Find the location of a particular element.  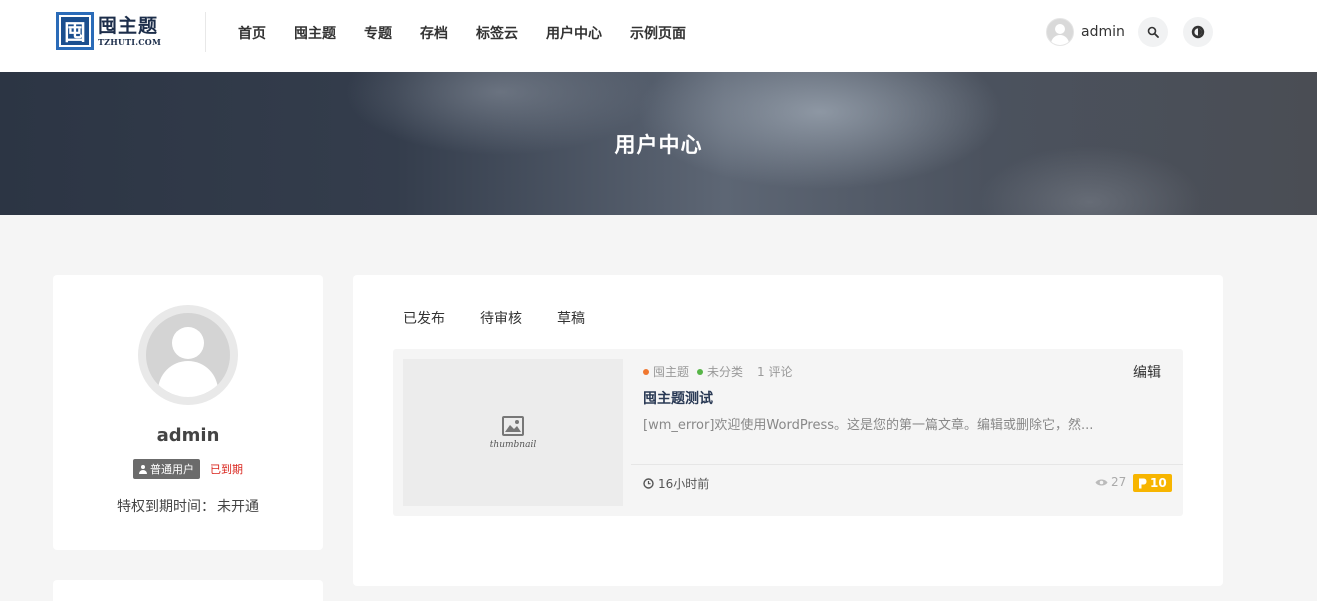

avatar-body-shape is located at coordinates (188, 379).